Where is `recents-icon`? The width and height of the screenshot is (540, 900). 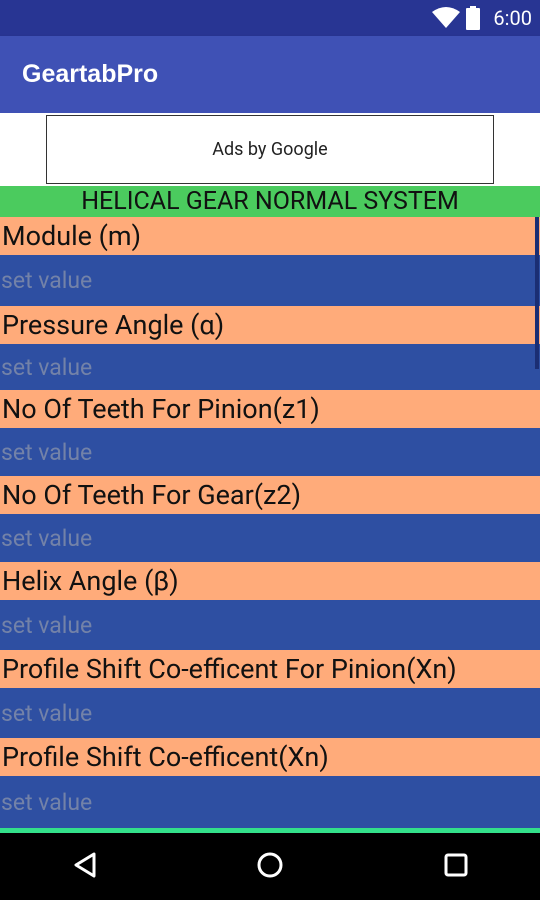
recents-icon is located at coordinates (456, 867).